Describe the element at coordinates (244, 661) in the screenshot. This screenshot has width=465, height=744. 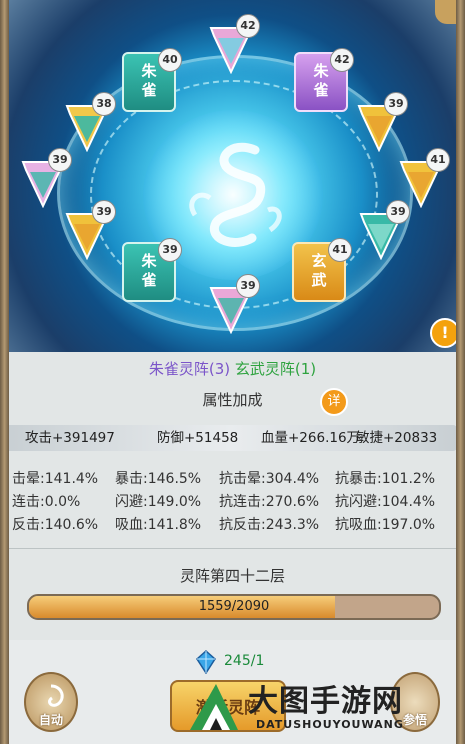
I see `gem-count: 245/1` at that location.